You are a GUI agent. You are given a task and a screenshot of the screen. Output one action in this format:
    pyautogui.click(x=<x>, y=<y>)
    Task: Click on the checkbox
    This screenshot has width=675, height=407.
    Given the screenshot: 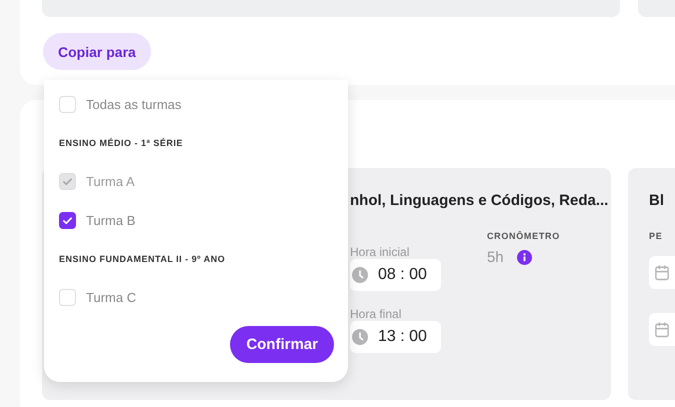 What is the action you would take?
    pyautogui.click(x=67, y=220)
    